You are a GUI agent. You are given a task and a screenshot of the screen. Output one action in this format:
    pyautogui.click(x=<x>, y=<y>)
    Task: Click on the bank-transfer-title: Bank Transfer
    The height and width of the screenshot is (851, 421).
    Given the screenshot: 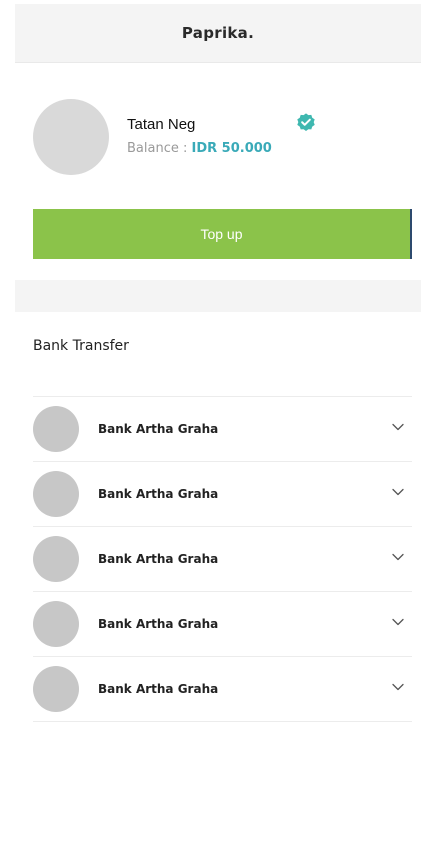 What is the action you would take?
    pyautogui.click(x=81, y=346)
    